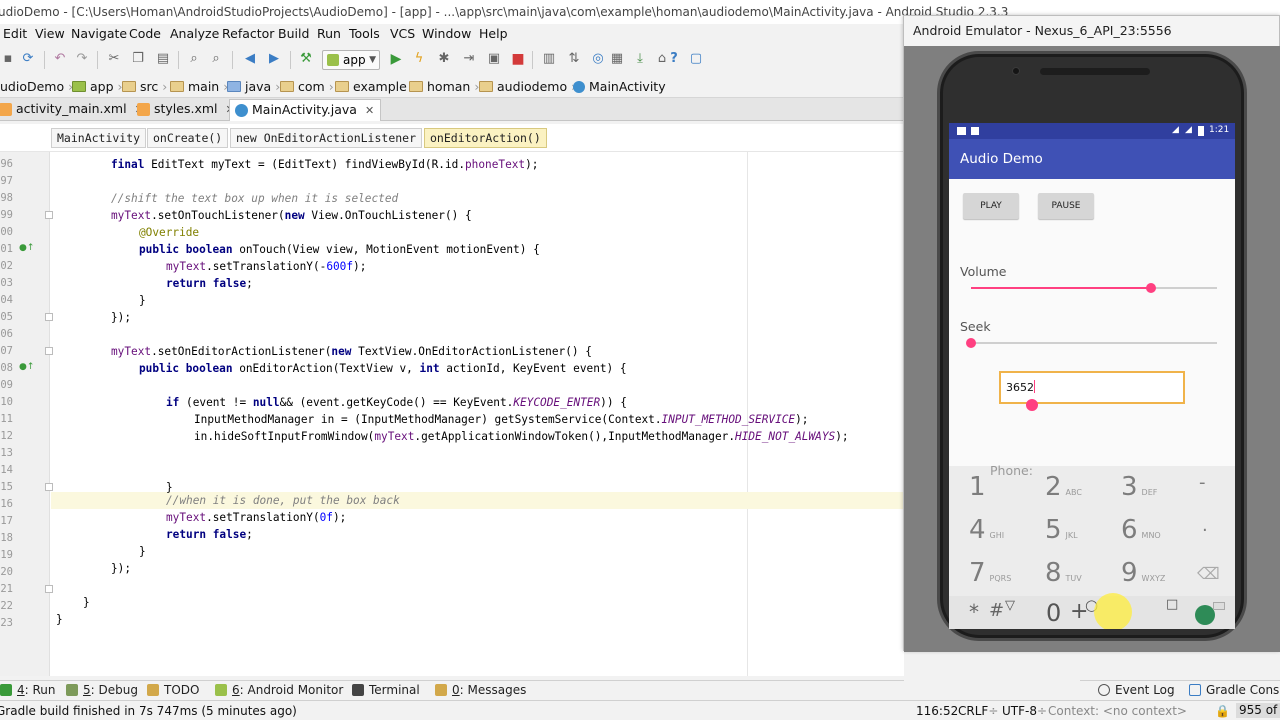  I want to click on cut-icon: ✂, so click(114, 59).